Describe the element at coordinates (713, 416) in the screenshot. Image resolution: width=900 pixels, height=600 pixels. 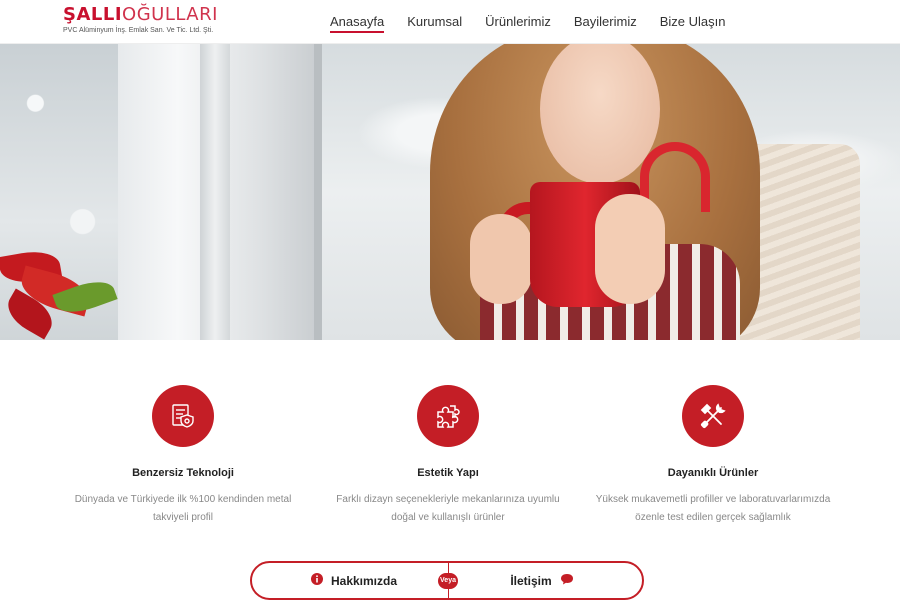
I see `tools-icon` at that location.